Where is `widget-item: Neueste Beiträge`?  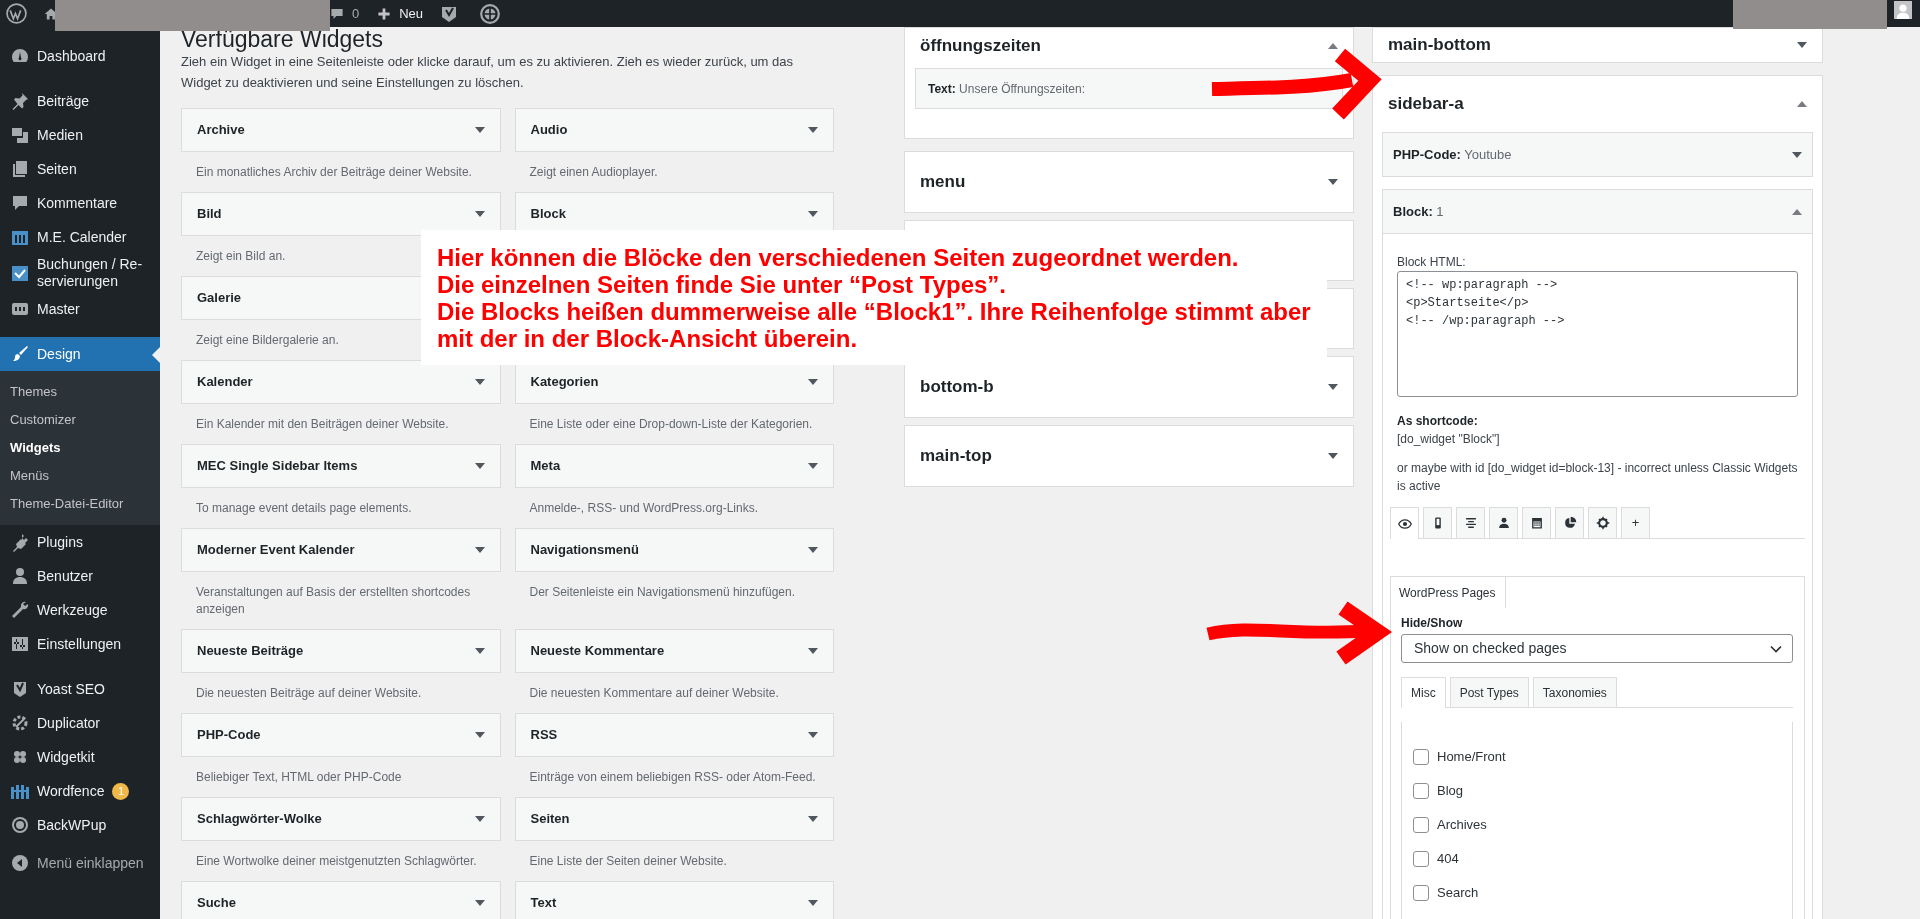 widget-item: Neueste Beiträge is located at coordinates (341, 651).